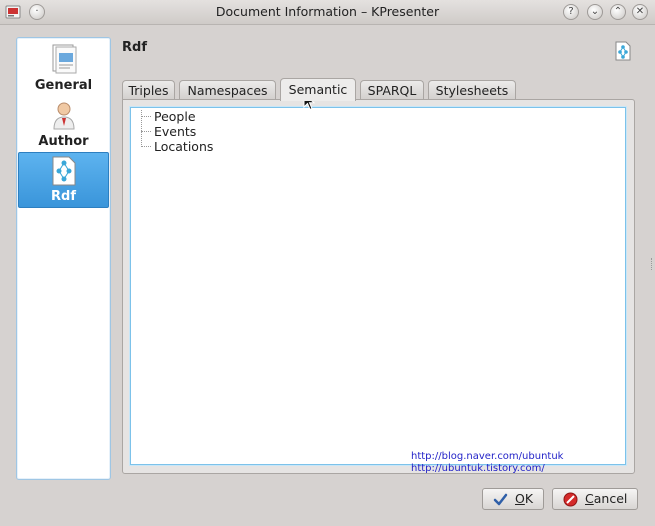 This screenshot has height=526, width=655. Describe the element at coordinates (595, 12) in the screenshot. I see `minimize-button: ⌄` at that location.